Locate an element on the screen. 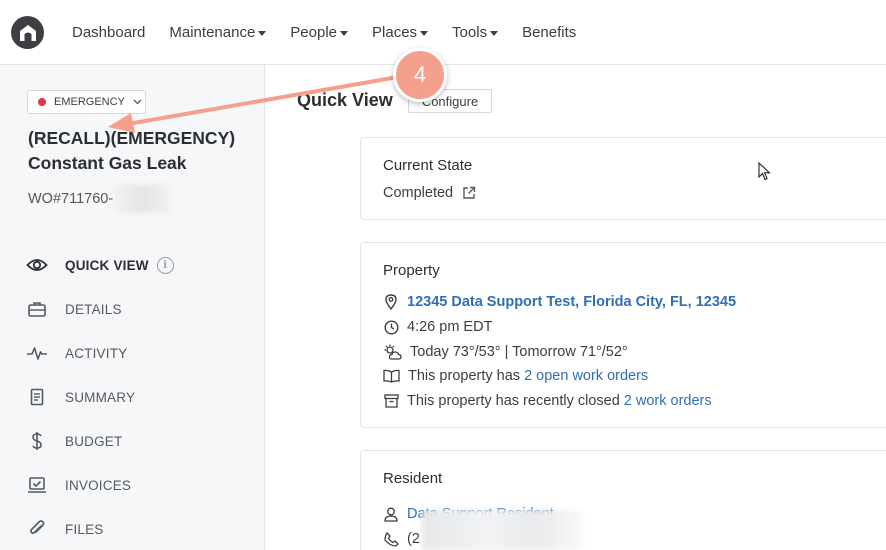  nav-maintenance: Maintenance is located at coordinates (218, 32).